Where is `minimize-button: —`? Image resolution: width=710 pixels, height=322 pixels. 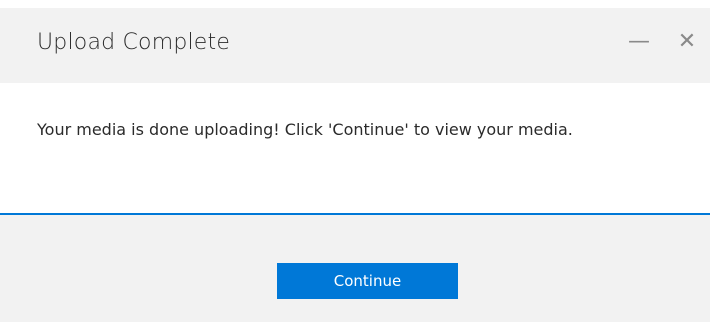
minimize-button: — is located at coordinates (639, 41).